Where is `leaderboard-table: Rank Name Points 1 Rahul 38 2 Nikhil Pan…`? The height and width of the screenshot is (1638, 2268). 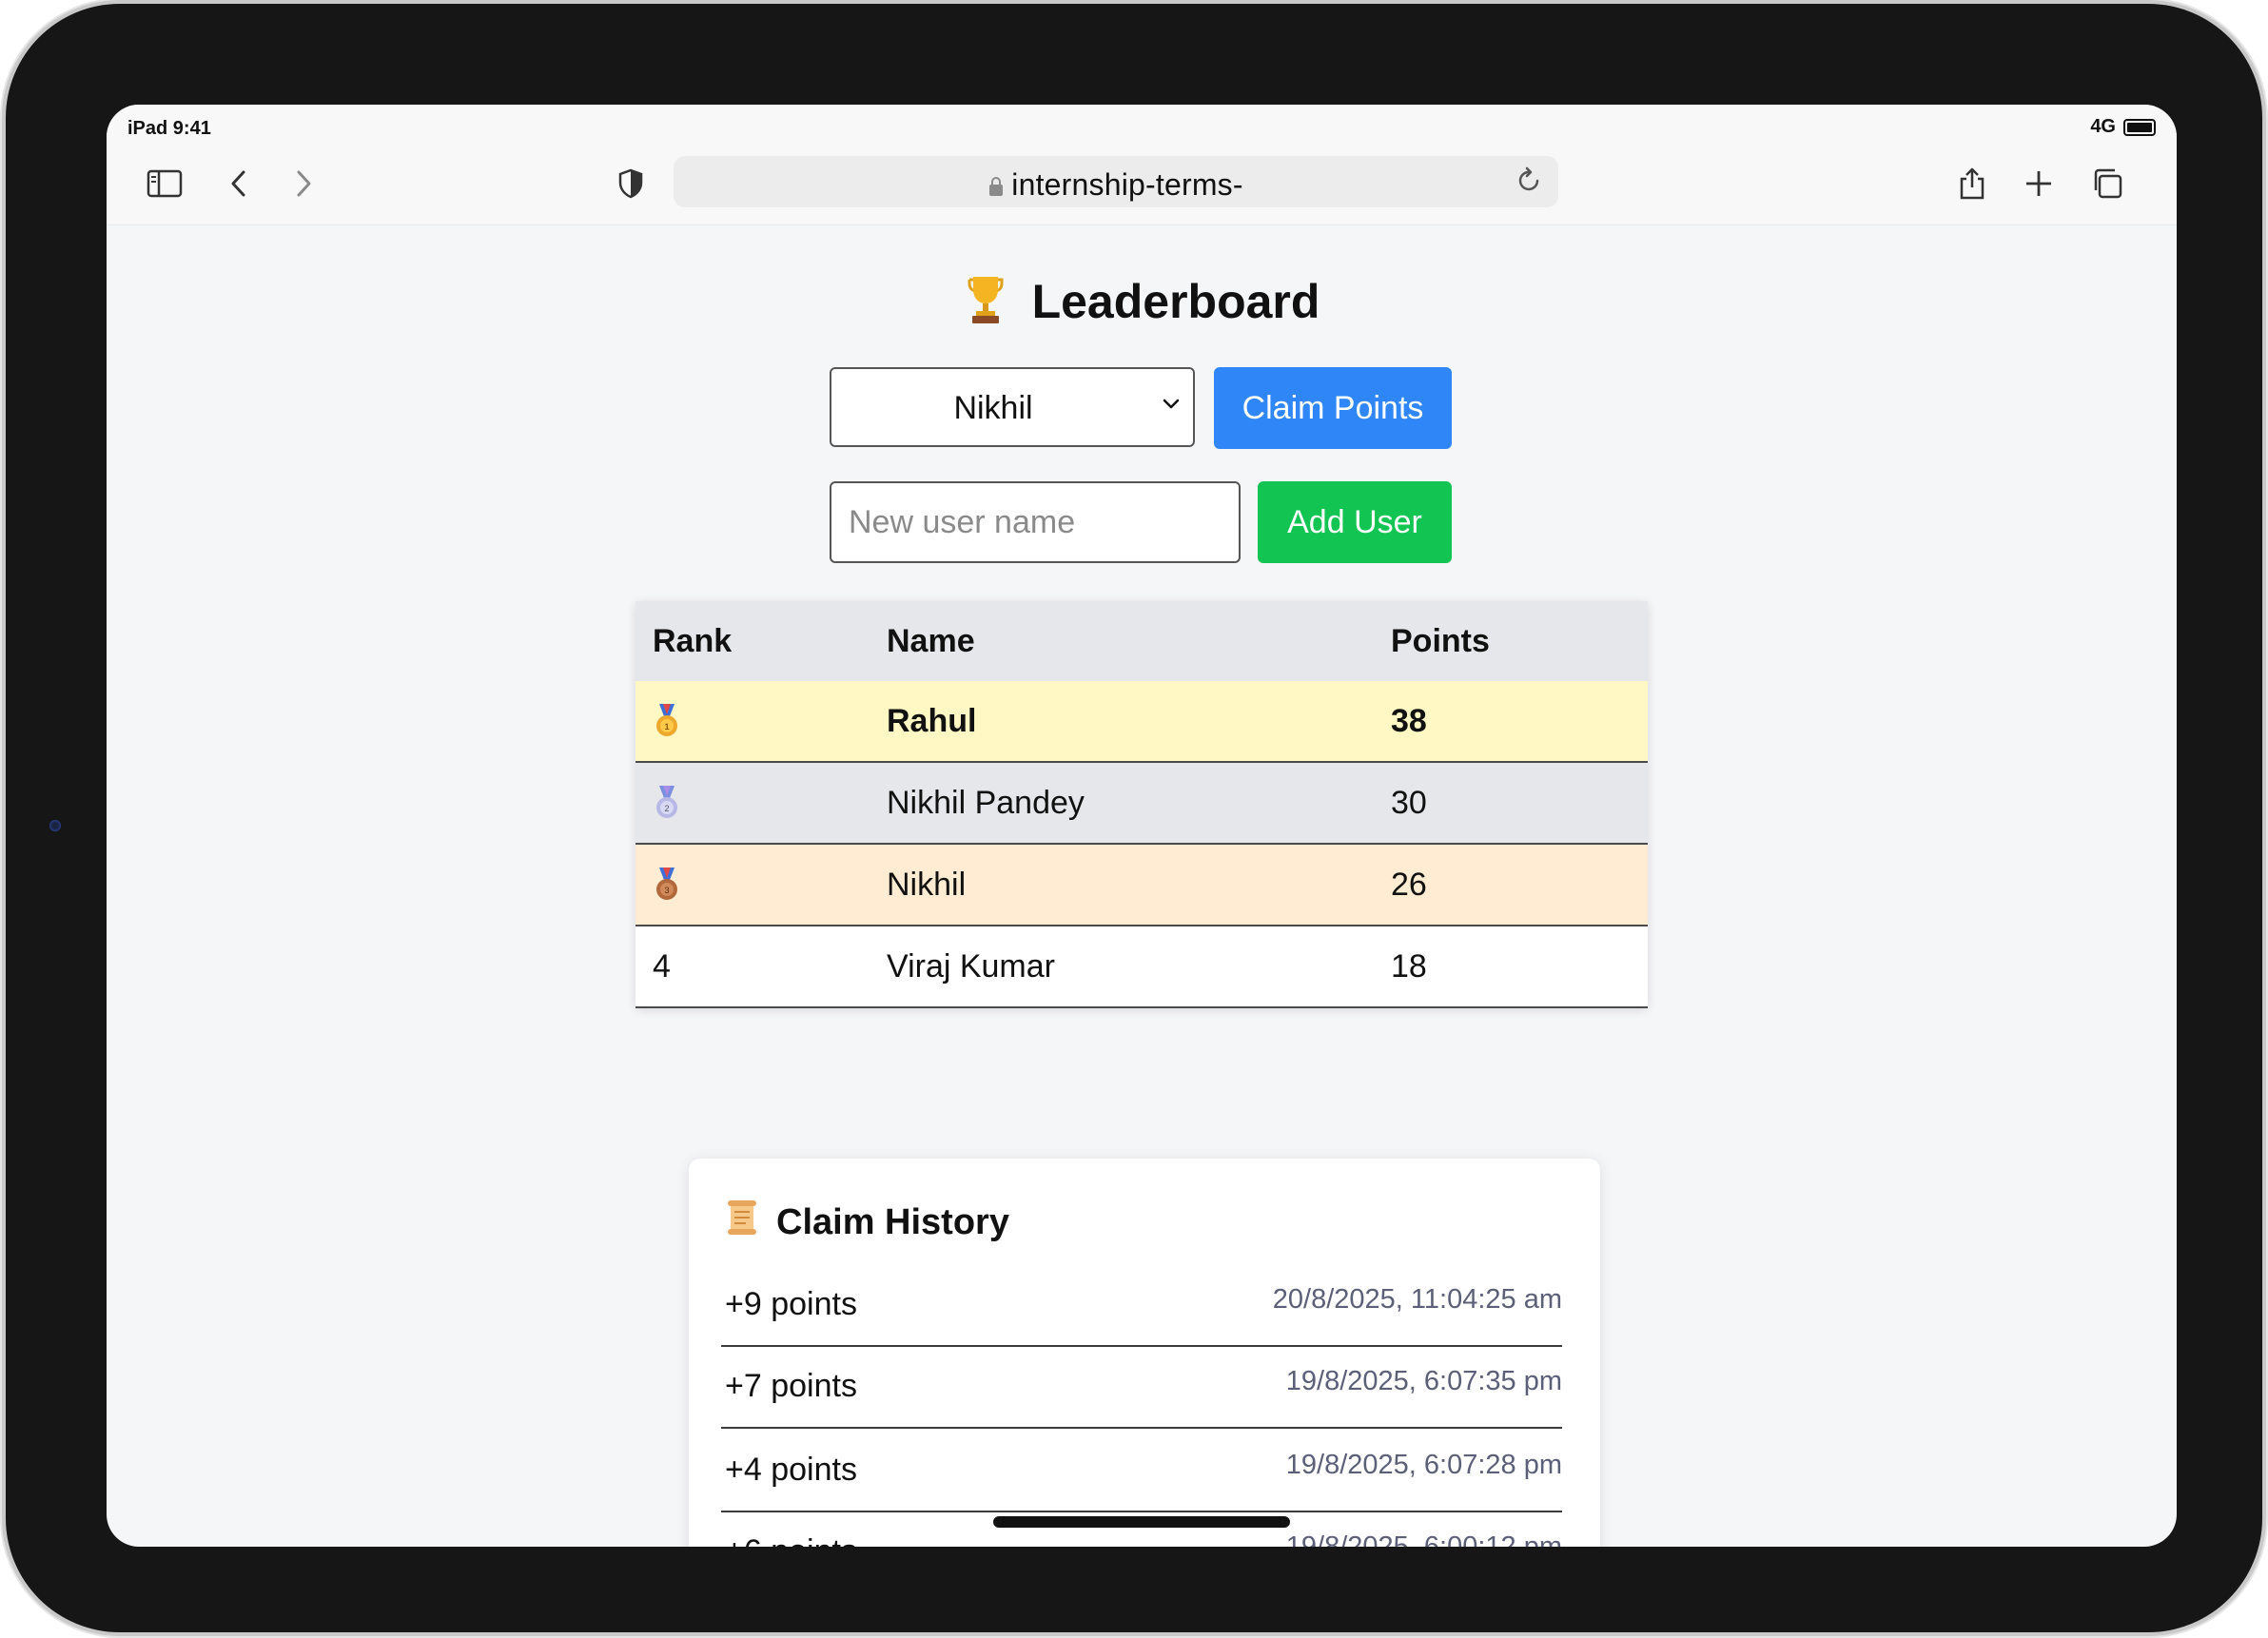 leaderboard-table: Rank Name Points 1 Rahul 38 2 Nikhil Pan… is located at coordinates (1141, 804).